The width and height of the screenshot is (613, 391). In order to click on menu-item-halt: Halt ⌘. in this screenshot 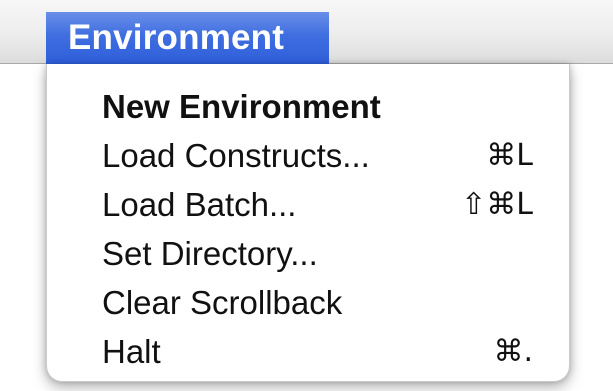, I will do `click(308, 352)`.